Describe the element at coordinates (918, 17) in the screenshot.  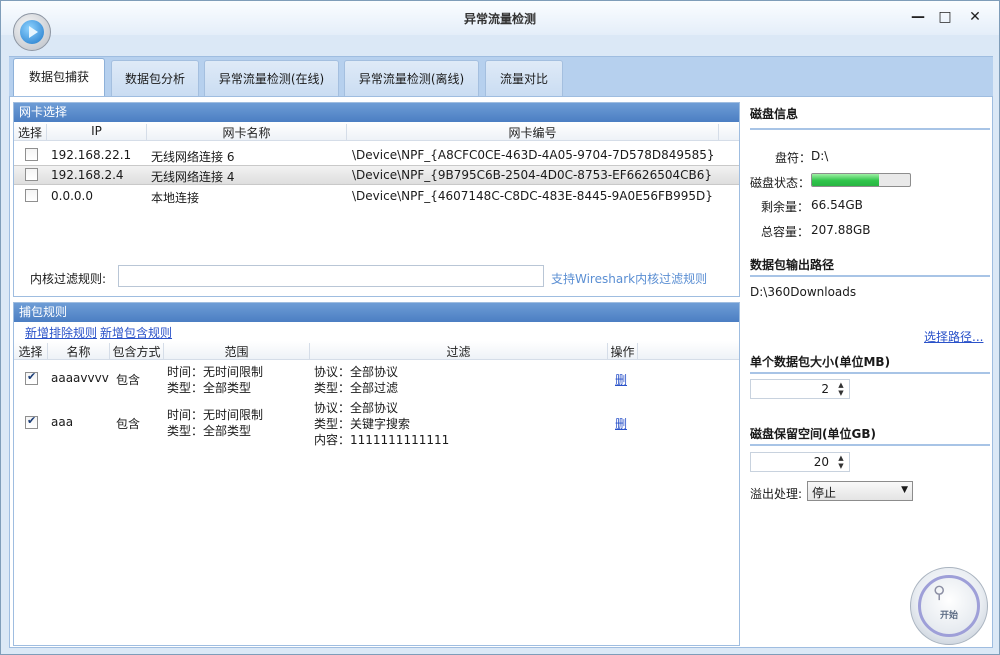
I see `minimize-button: —` at that location.